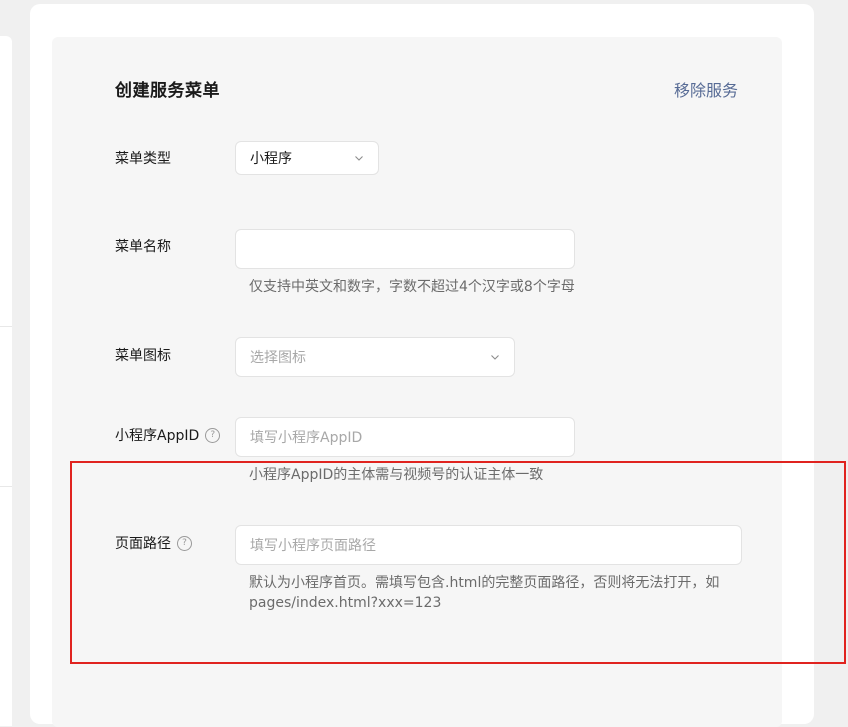  What do you see at coordinates (278, 358) in the screenshot?
I see `menu-icon-placeholder: 选择图标` at bounding box center [278, 358].